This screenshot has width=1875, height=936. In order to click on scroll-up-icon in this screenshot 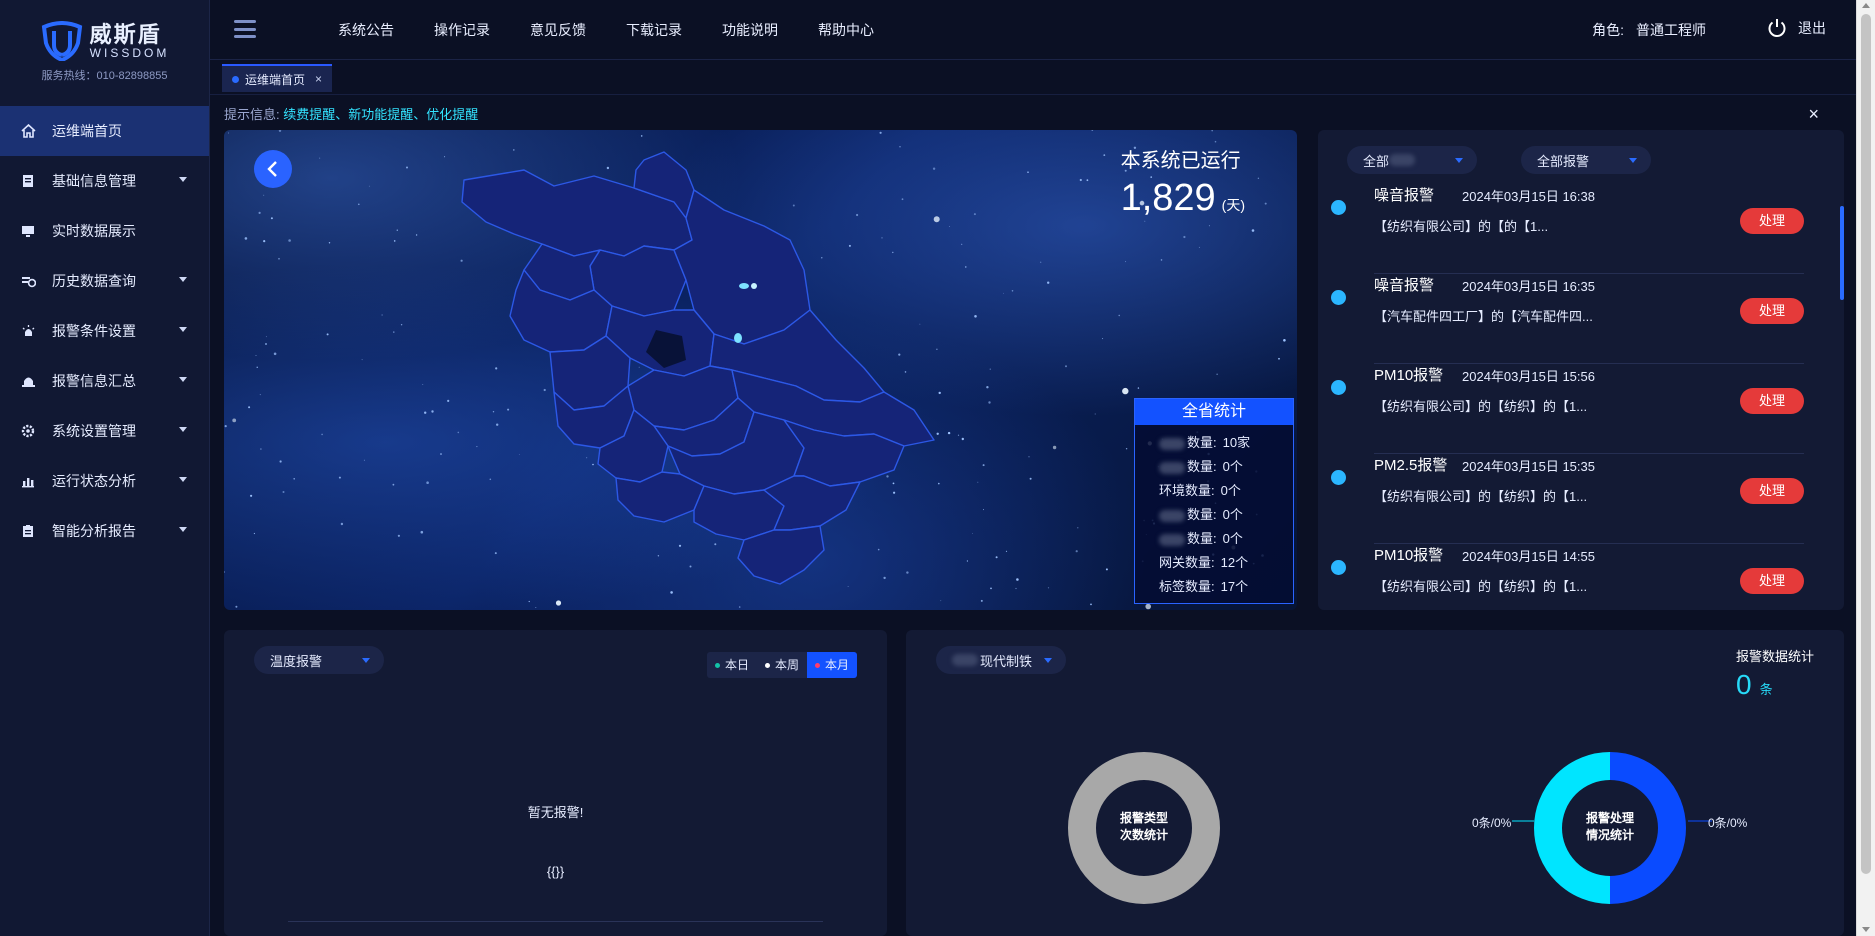, I will do `click(1866, 5)`.